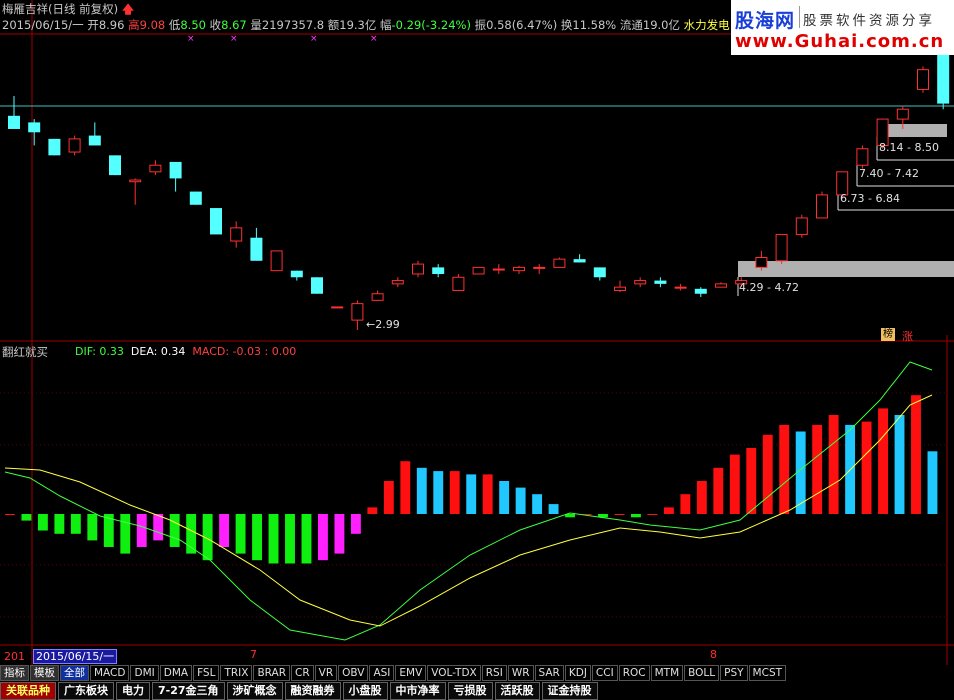 The image size is (954, 700). Describe the element at coordinates (188, 691) in the screenshot. I see `related-tab: 7-27金三角` at that location.